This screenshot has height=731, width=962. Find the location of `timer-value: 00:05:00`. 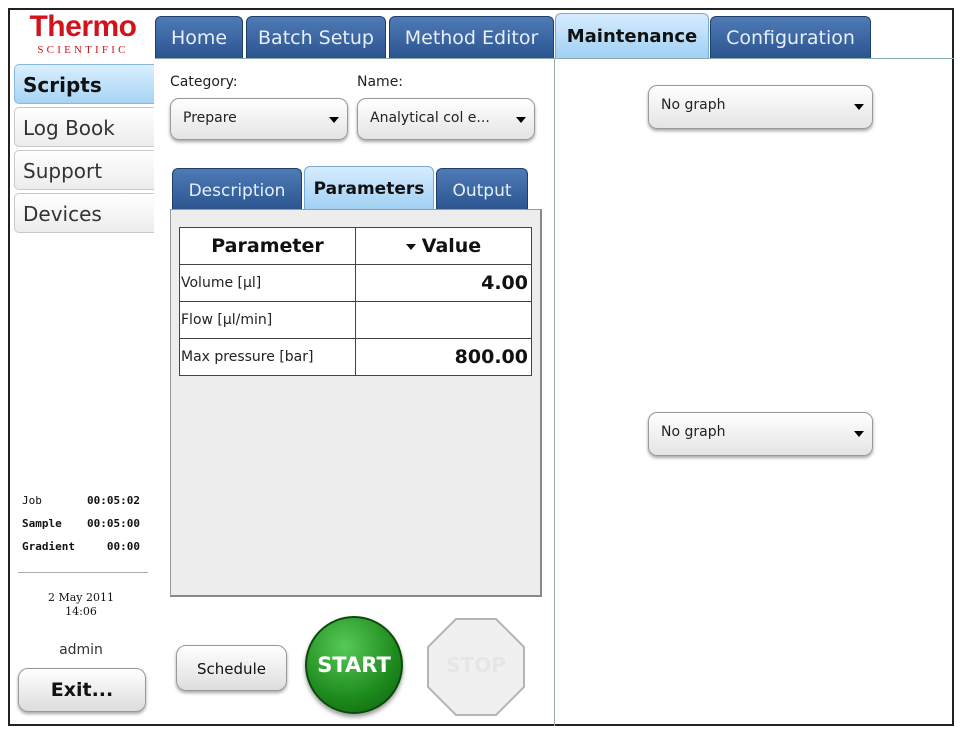

timer-value: 00:05:00 is located at coordinates (113, 523).